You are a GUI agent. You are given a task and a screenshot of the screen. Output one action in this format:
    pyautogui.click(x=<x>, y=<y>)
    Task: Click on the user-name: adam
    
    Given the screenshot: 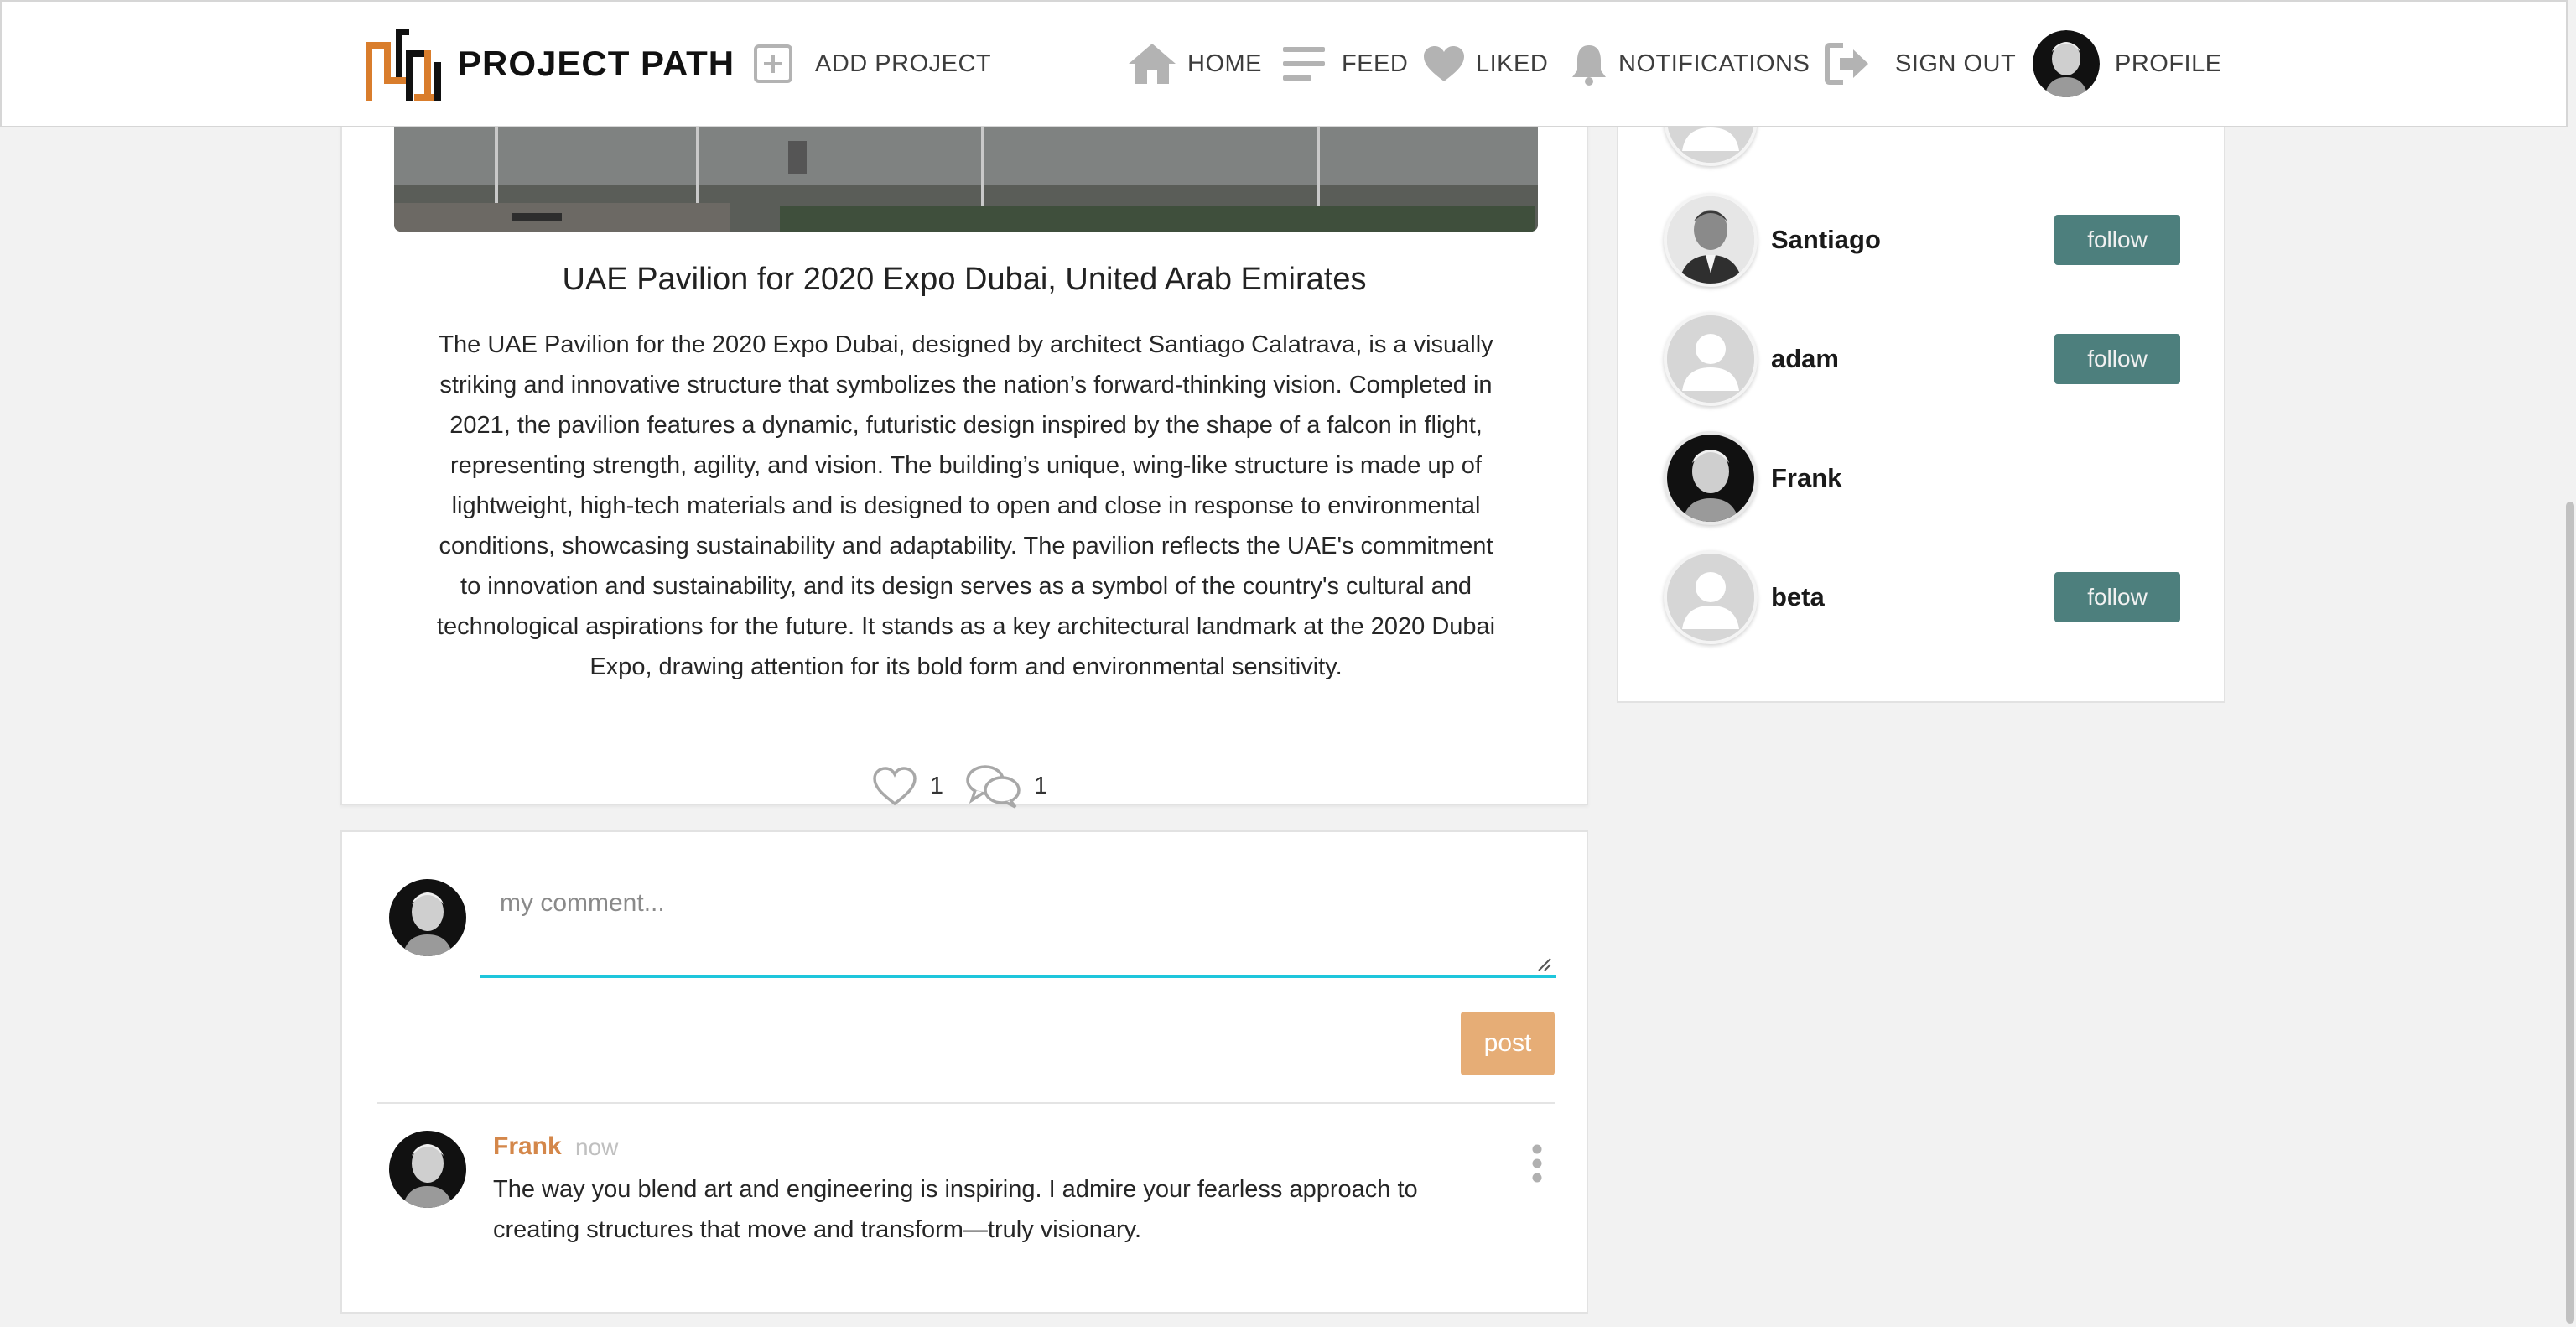 What is the action you would take?
    pyautogui.click(x=1805, y=359)
    